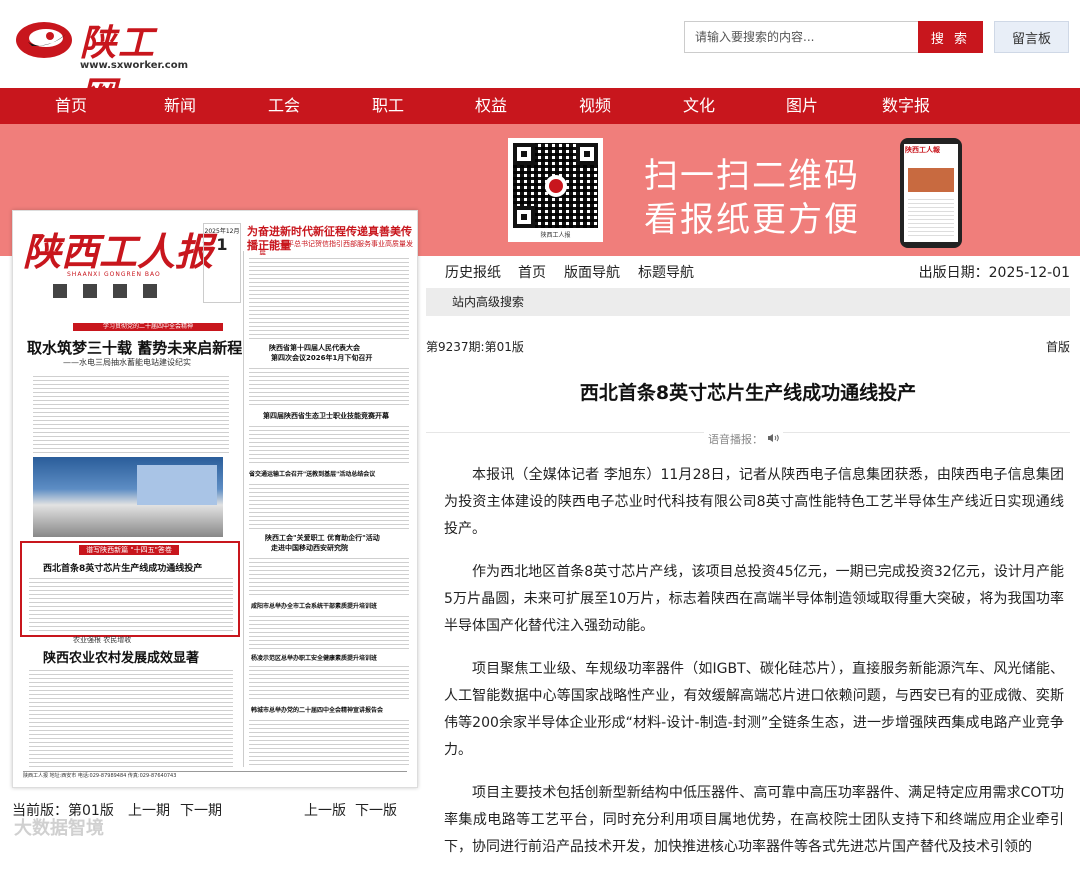 The height and width of the screenshot is (877, 1080). What do you see at coordinates (540, 58) in the screenshot?
I see `site-header: 陕工网 www.sxworker.com 搜 索 留言板` at bounding box center [540, 58].